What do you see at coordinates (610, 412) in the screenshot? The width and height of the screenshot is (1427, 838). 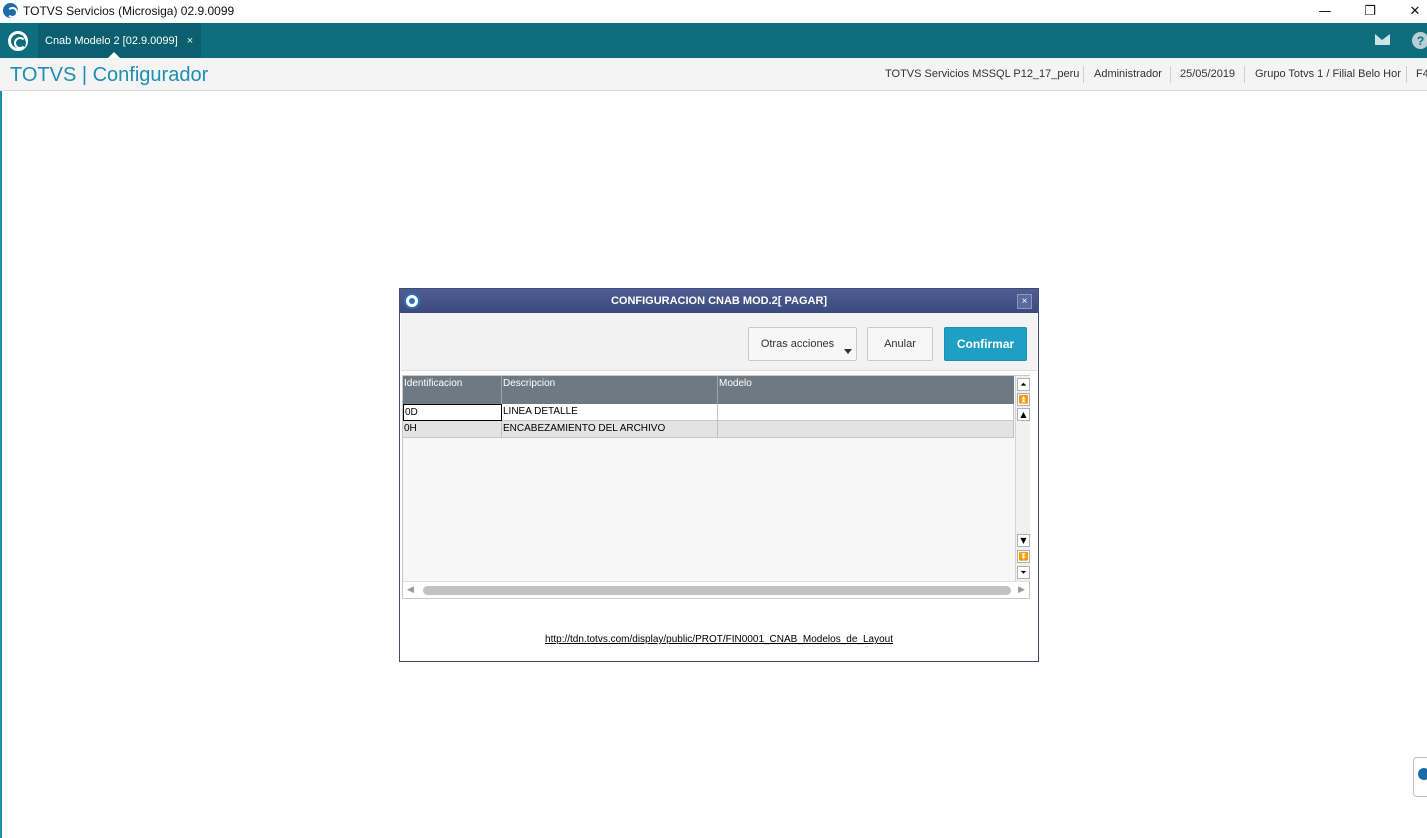 I see `cell-descripcion: LINEA DETALLE` at bounding box center [610, 412].